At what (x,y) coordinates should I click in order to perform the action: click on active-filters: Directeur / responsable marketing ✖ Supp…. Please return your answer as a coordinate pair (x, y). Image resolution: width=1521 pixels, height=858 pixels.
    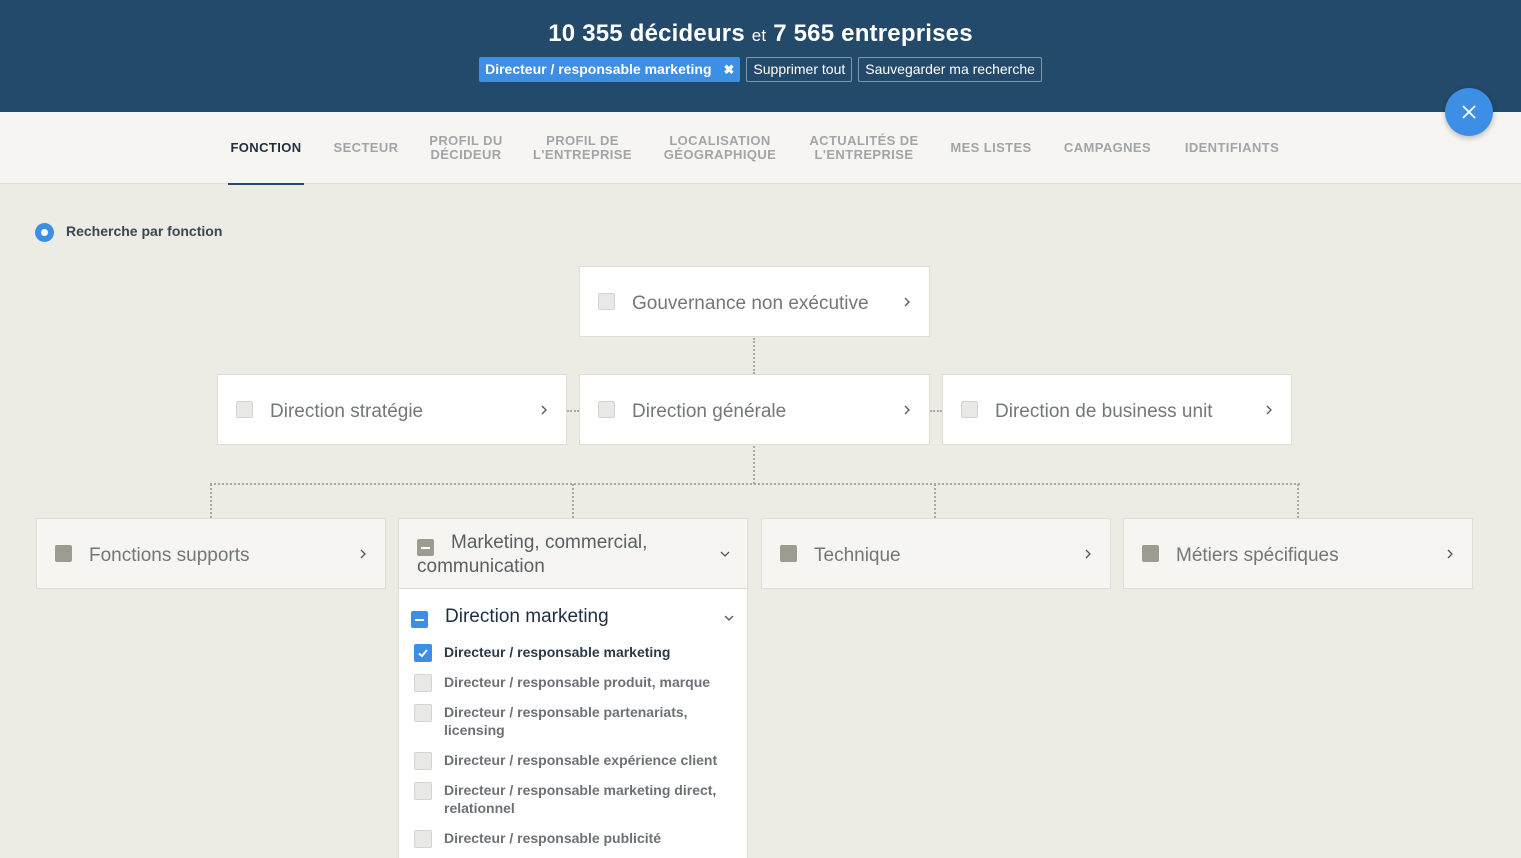
    Looking at the image, I should click on (760, 69).